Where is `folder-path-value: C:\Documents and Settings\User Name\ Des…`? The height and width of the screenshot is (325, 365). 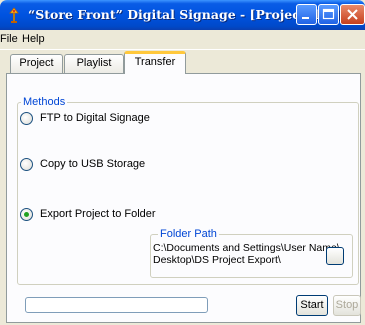 folder-path-value: C:\Documents and Settings\User Name\ Des… is located at coordinates (246, 254).